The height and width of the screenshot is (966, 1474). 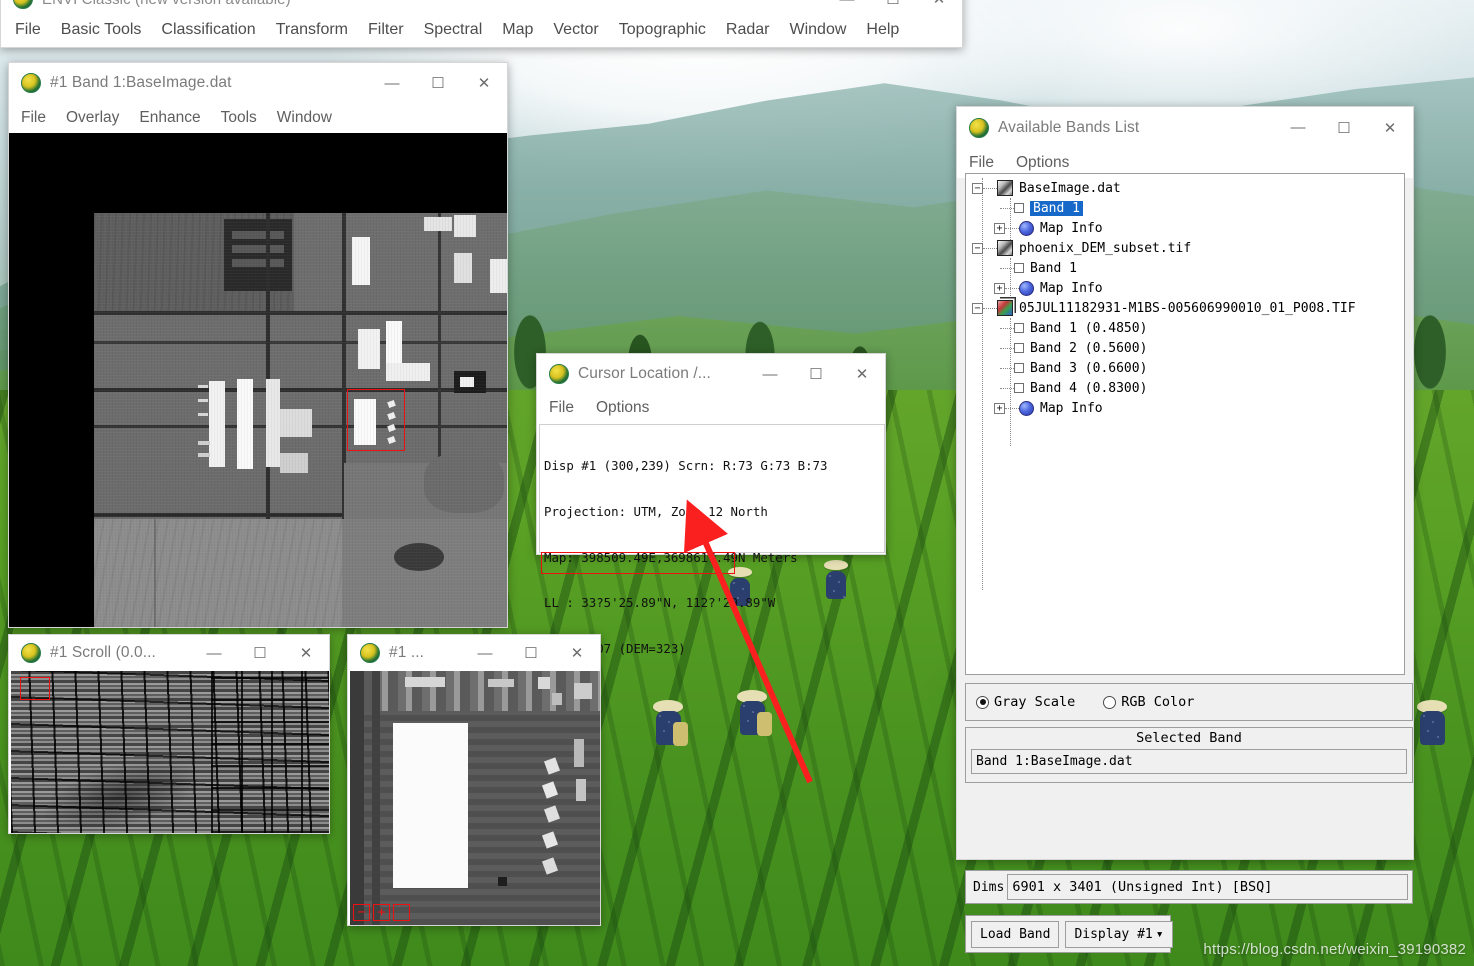 I want to click on radio-selected-icon, so click(x=982, y=702).